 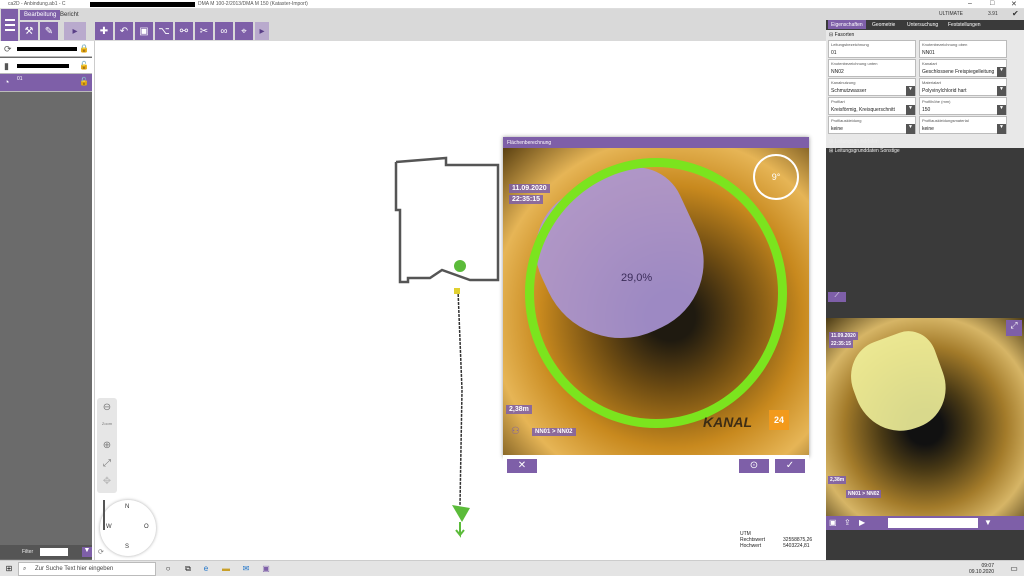 I want to click on tool-branch-icon: ⌥, so click(x=164, y=31).